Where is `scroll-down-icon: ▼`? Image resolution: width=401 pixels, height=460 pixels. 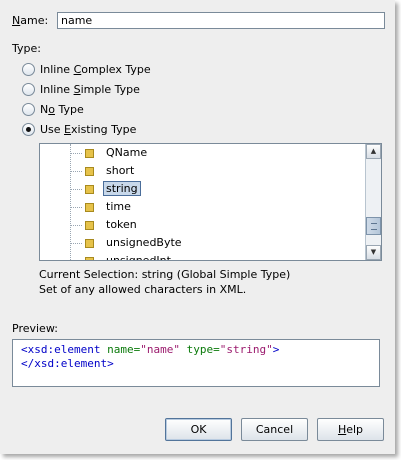 scroll-down-icon: ▼ is located at coordinates (373, 252).